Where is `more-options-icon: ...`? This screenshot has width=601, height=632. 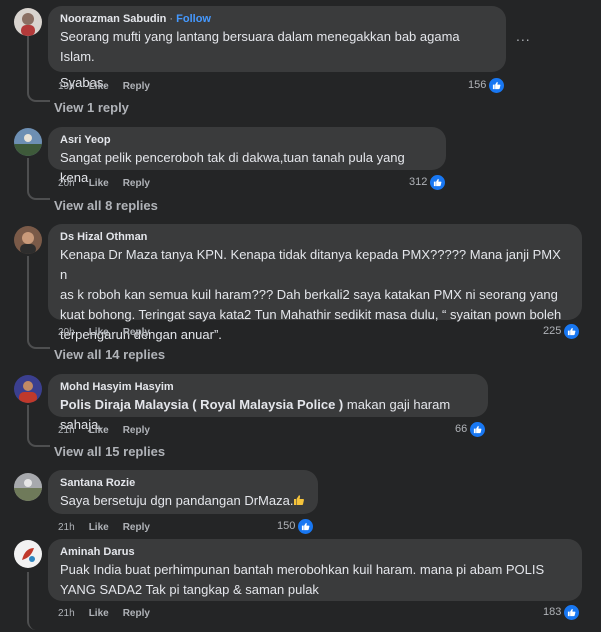 more-options-icon: ... is located at coordinates (523, 36).